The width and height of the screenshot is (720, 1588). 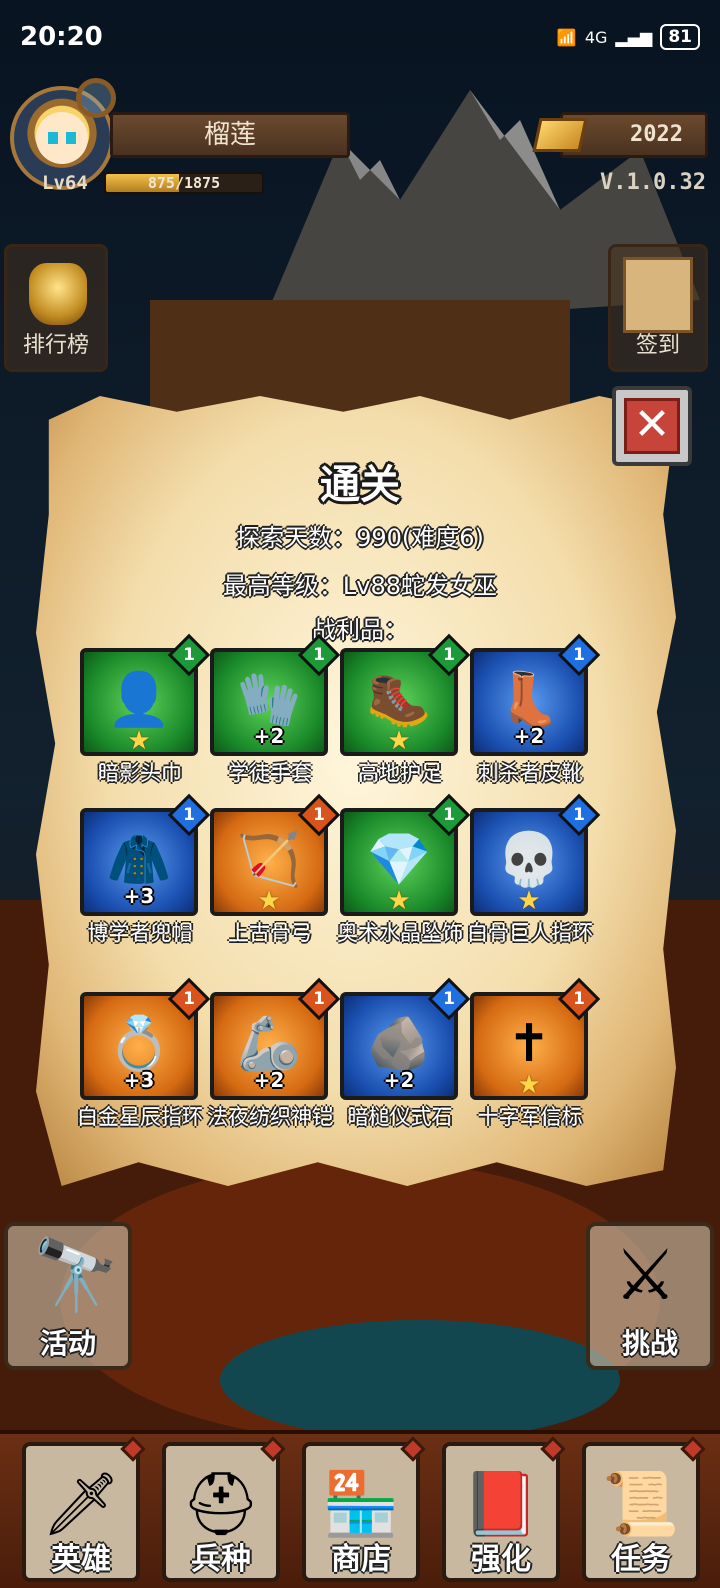 What do you see at coordinates (269, 1044) in the screenshot?
I see `equipment-icon: 🦾` at bounding box center [269, 1044].